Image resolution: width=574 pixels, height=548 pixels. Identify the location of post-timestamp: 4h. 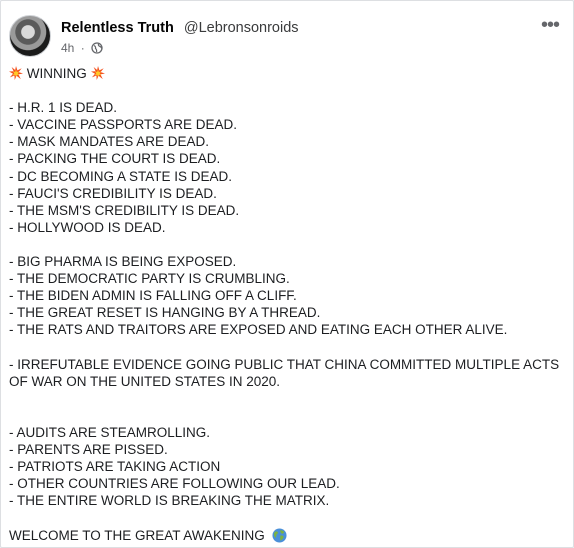
(67, 48).